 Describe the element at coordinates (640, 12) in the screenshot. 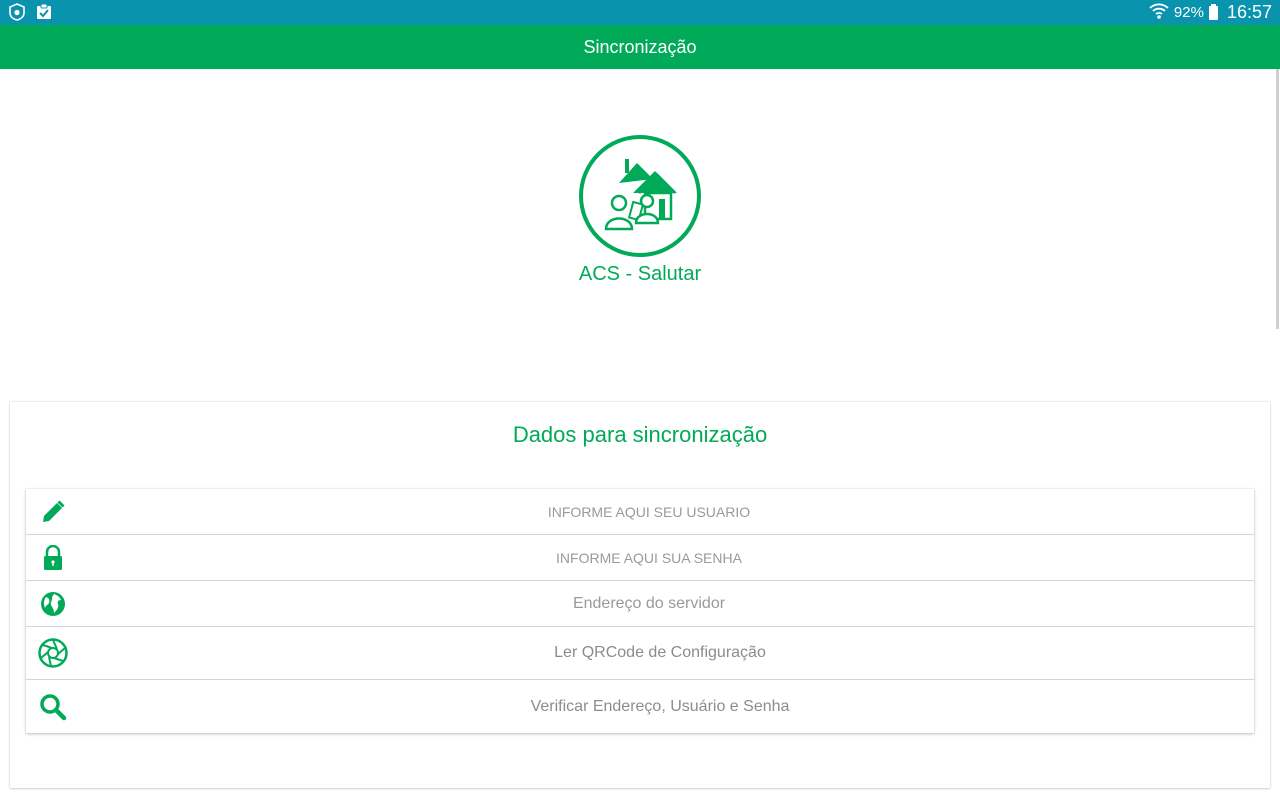

I see `status-bar: 92% 16:57` at that location.